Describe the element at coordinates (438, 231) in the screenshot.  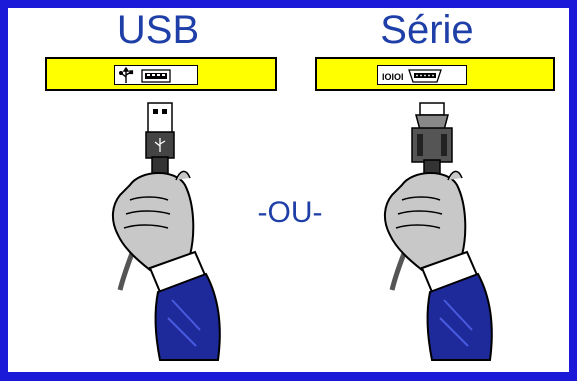
I see `hand-holding-serial-cable-icon` at that location.